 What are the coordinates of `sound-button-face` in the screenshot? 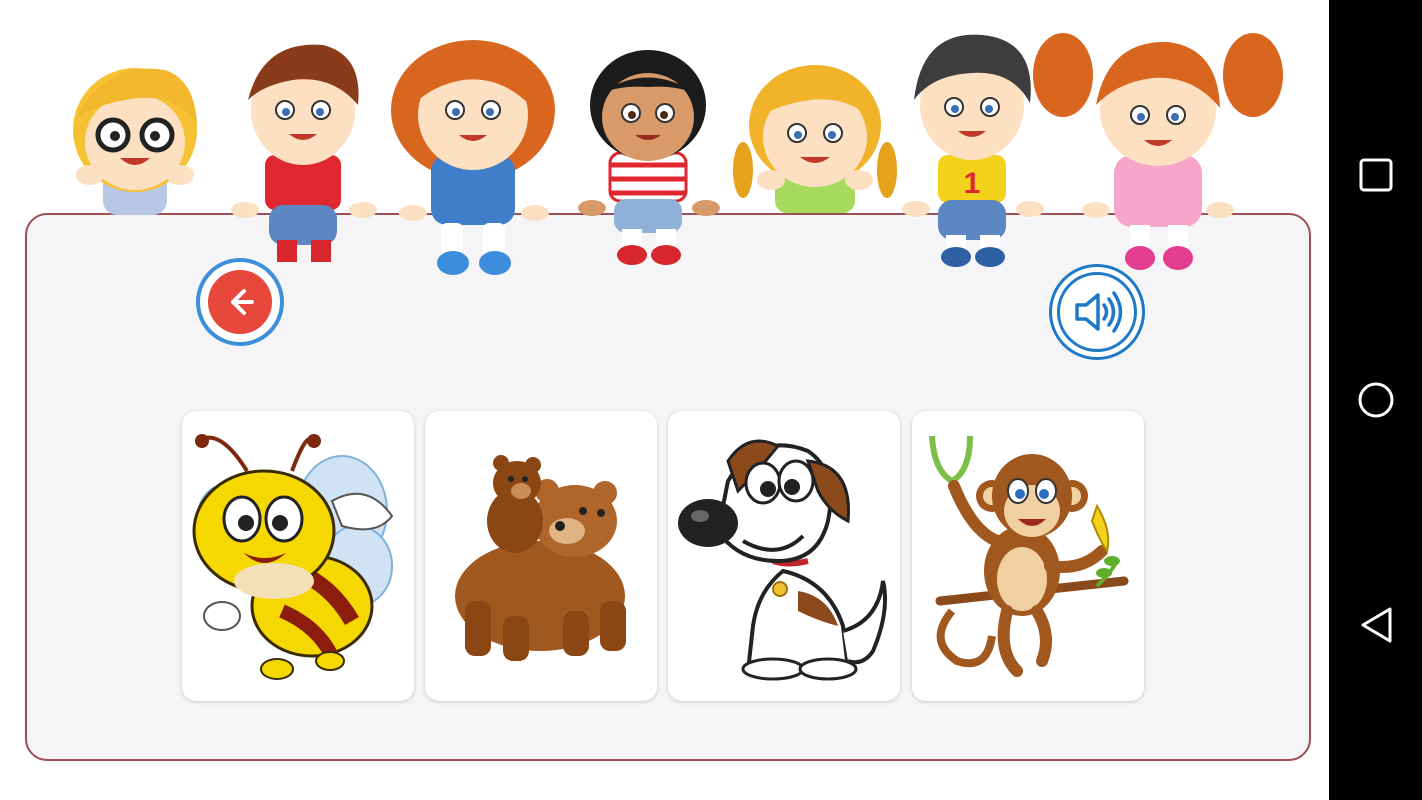 It's located at (1097, 312).